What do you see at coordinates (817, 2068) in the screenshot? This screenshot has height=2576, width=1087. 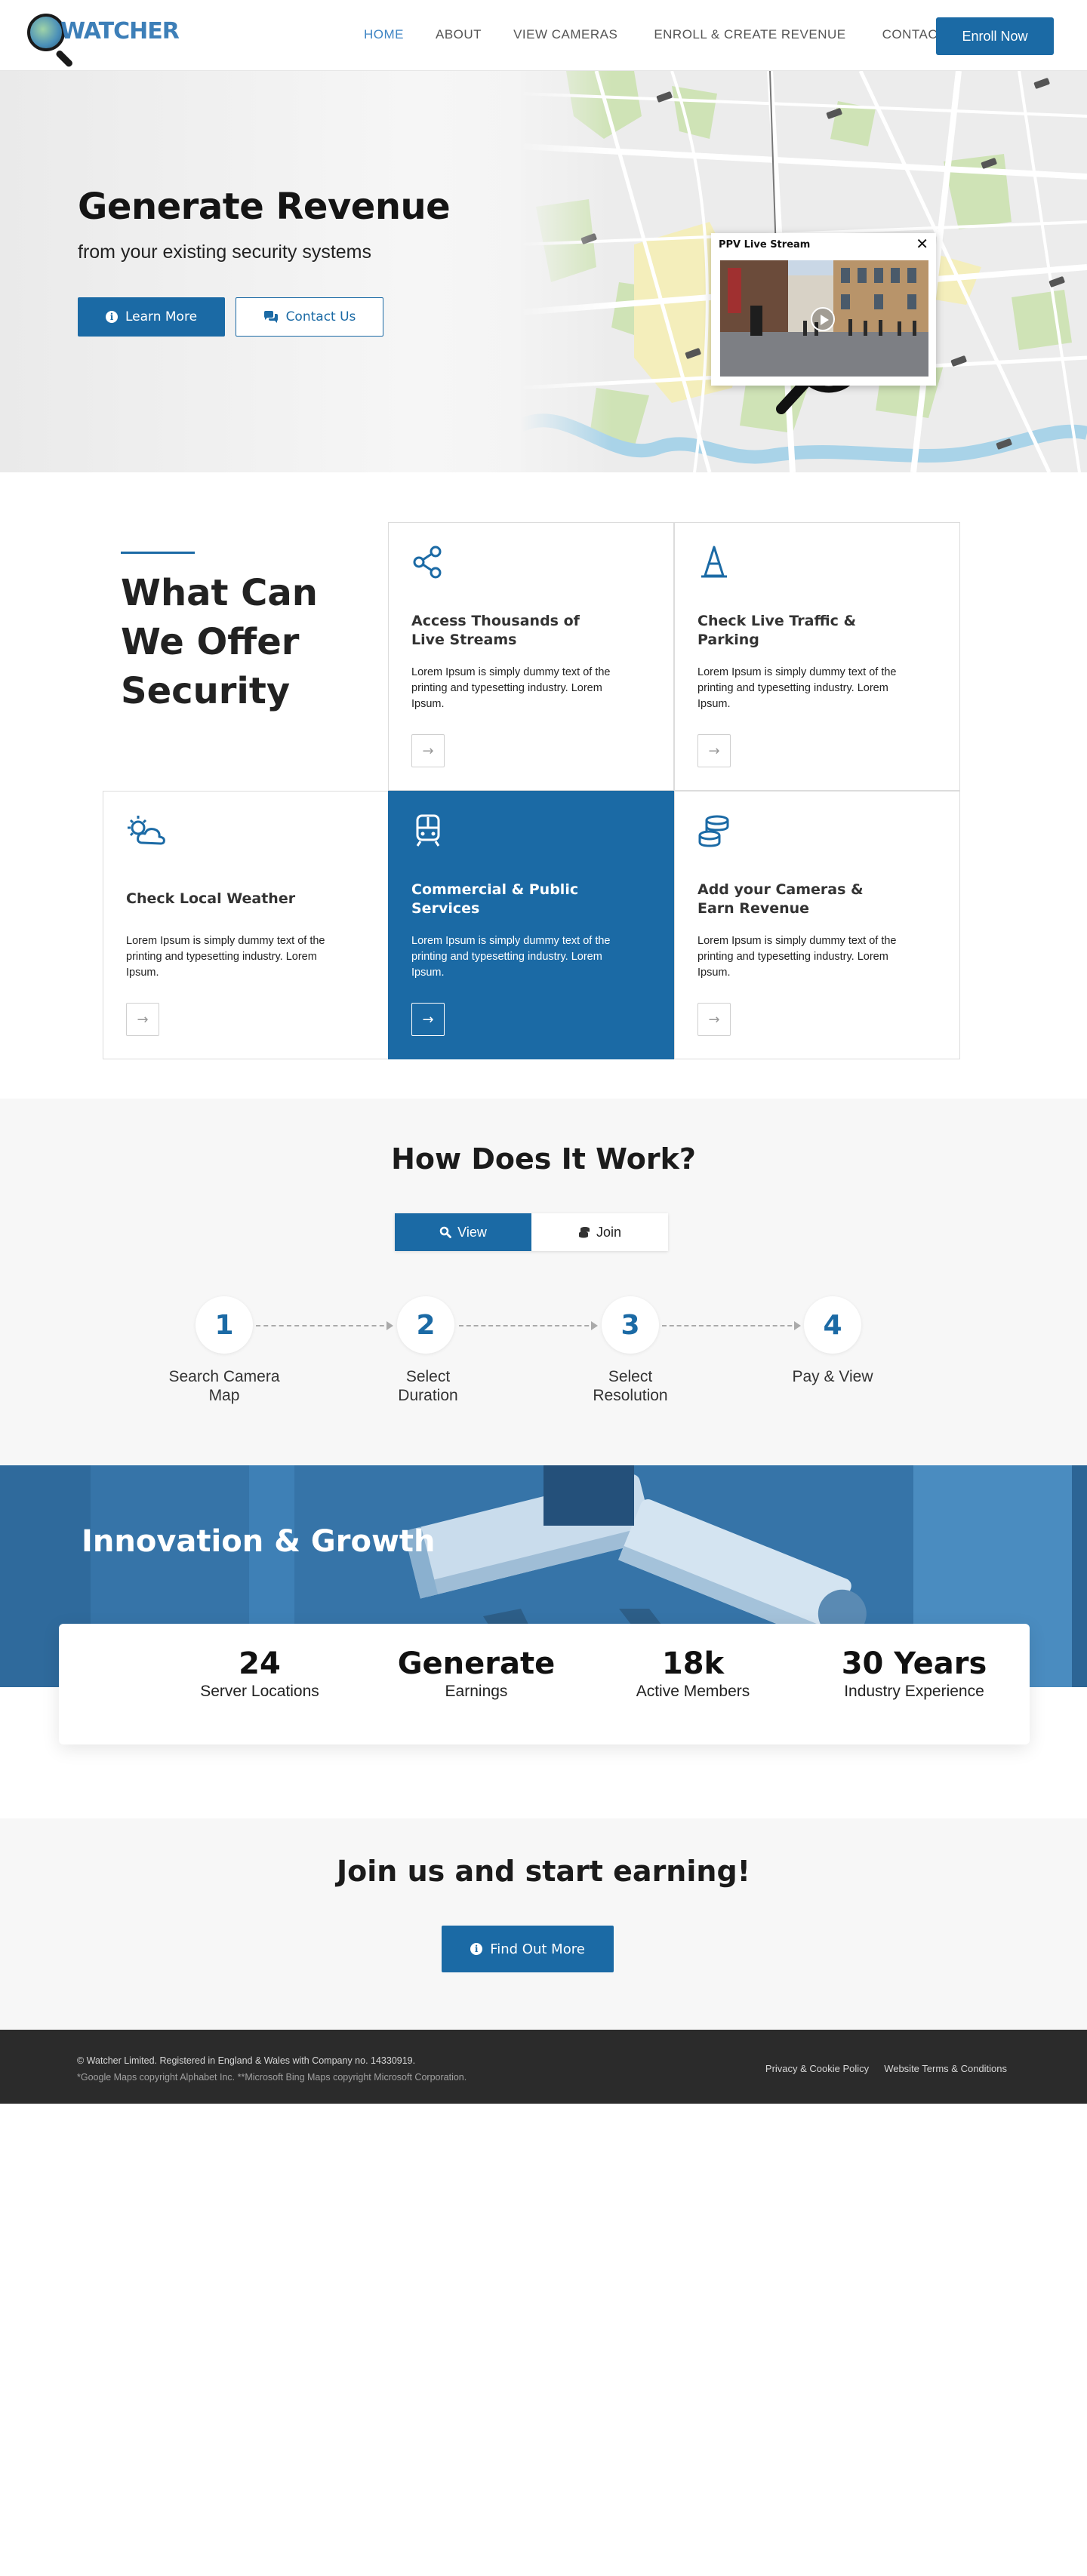 I see `privacy-cookie-policy-link: Privacy & Cookie Policy` at bounding box center [817, 2068].